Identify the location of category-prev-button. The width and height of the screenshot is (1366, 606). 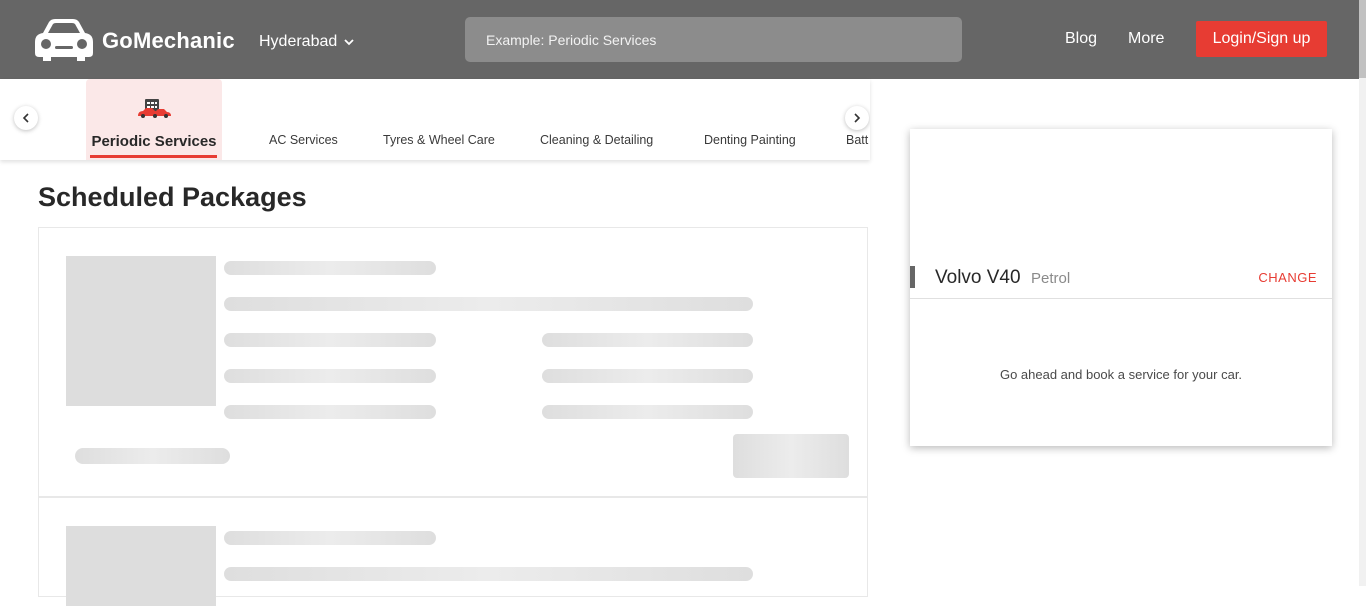
(26, 118).